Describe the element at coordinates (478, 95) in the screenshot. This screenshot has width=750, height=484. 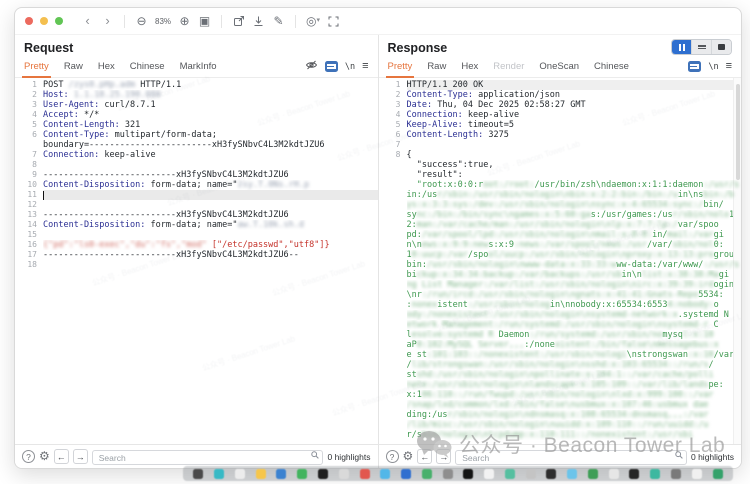
I see `editor-line: 2 Content-Type: application/json` at that location.